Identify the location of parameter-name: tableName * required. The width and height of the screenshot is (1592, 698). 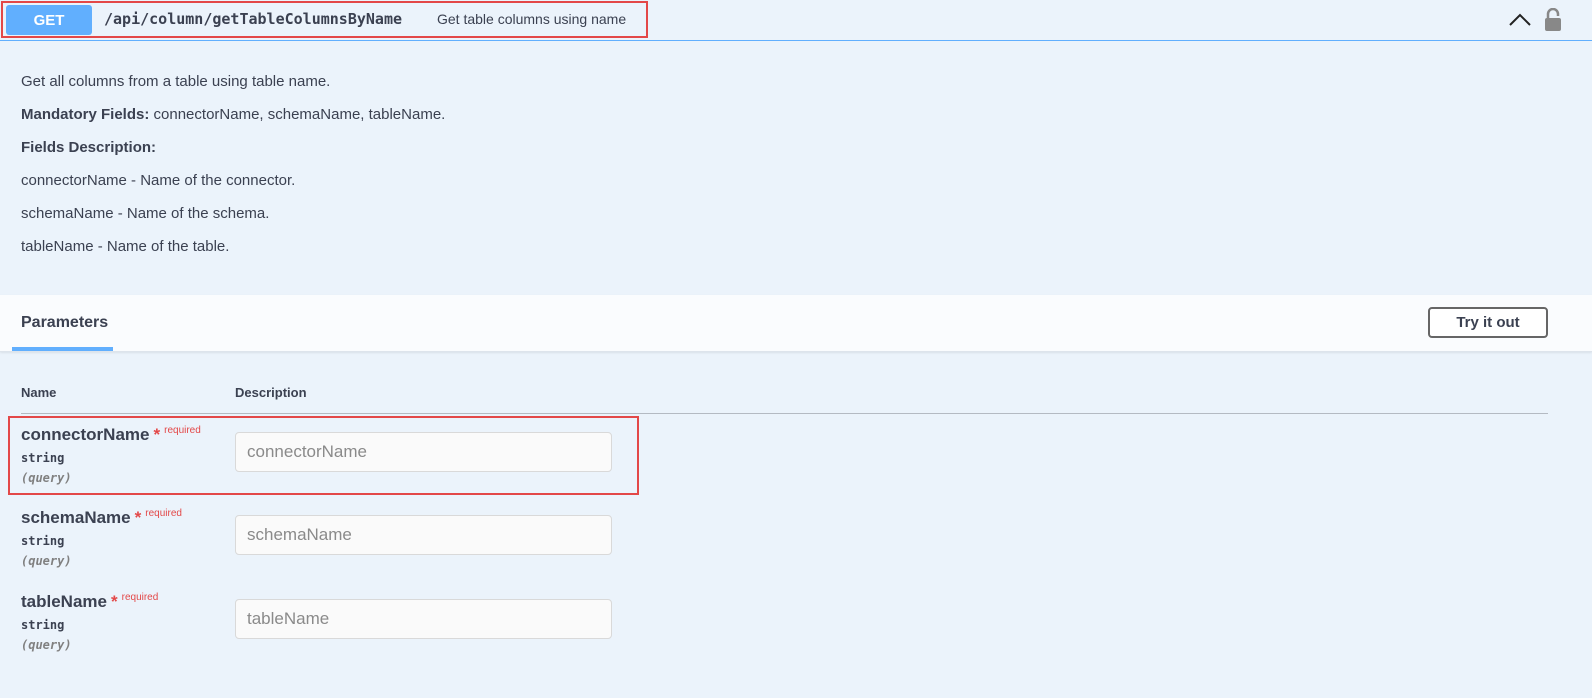
(90, 601).